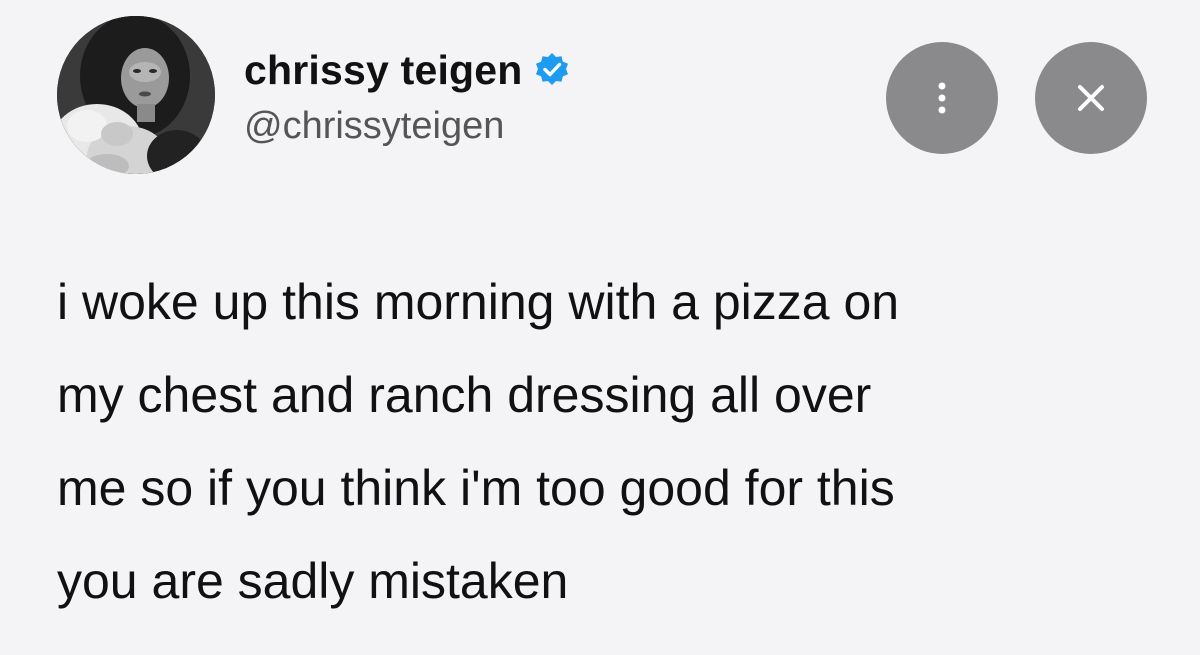 This screenshot has width=1200, height=655. What do you see at coordinates (313, 581) in the screenshot?
I see `tweet-line: you are sadly mistaken` at bounding box center [313, 581].